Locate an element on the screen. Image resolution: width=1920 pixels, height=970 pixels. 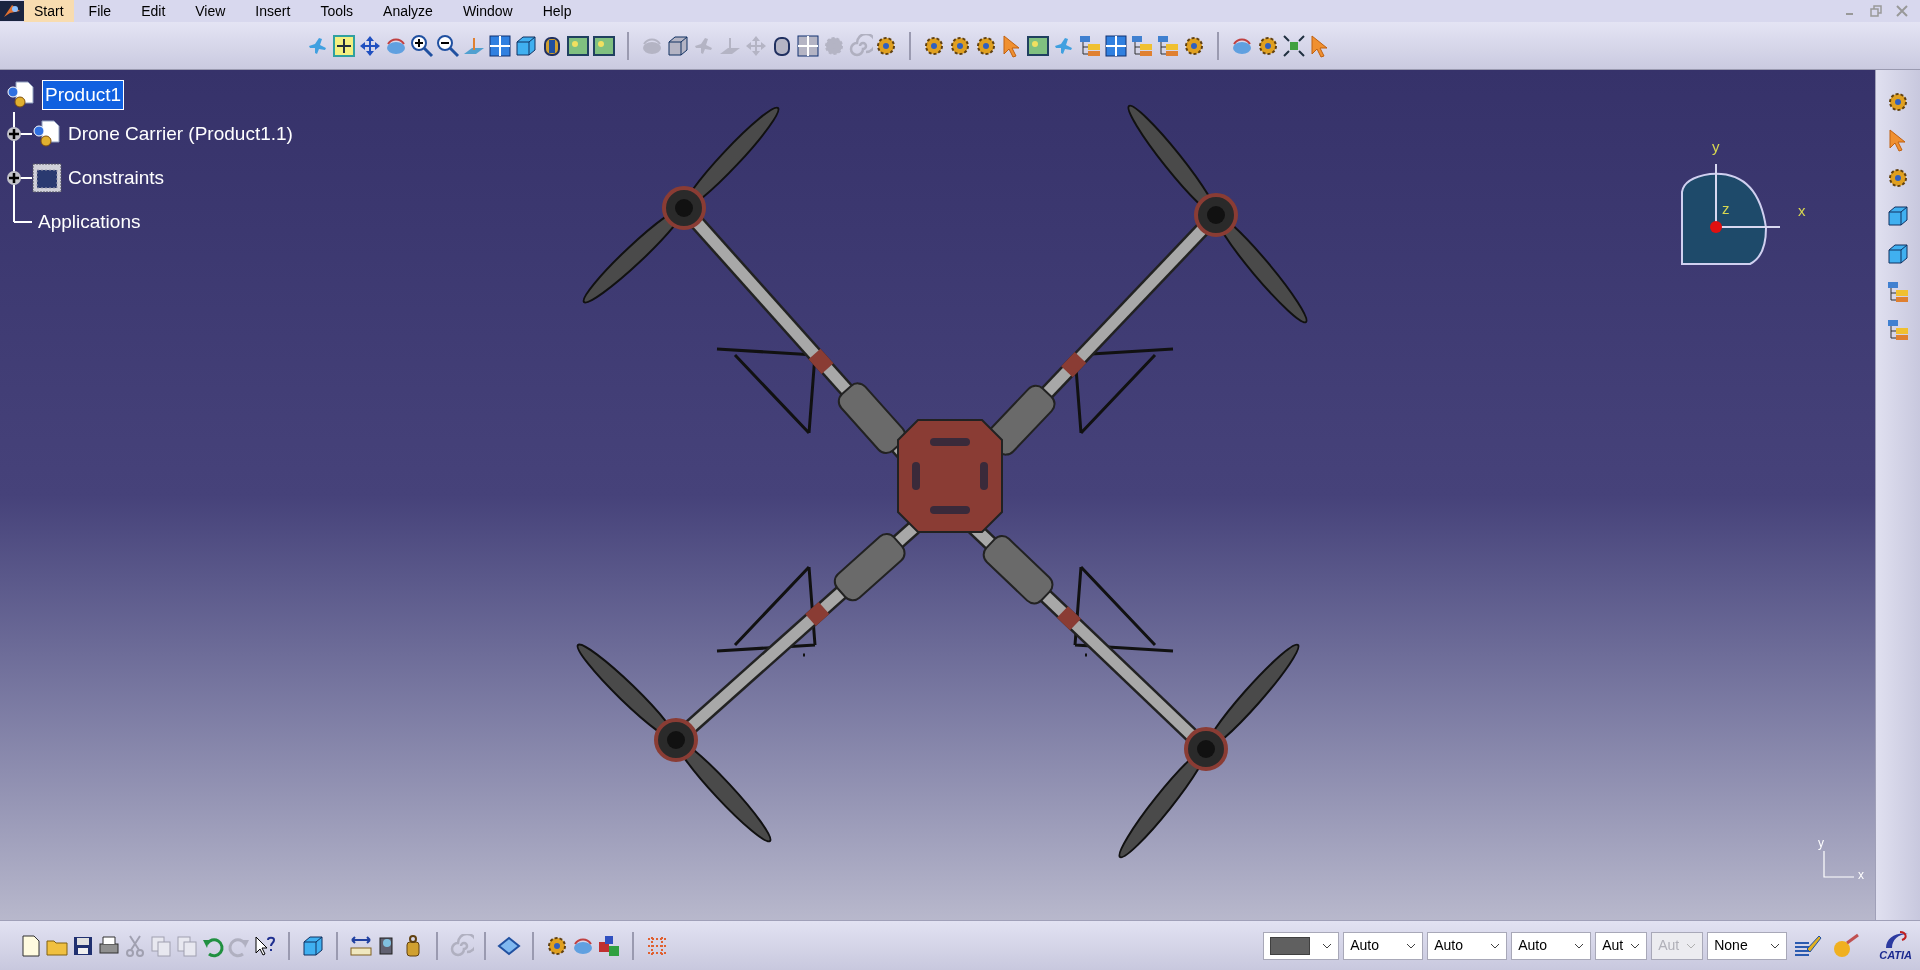
expand-icon is located at coordinates (1294, 45).